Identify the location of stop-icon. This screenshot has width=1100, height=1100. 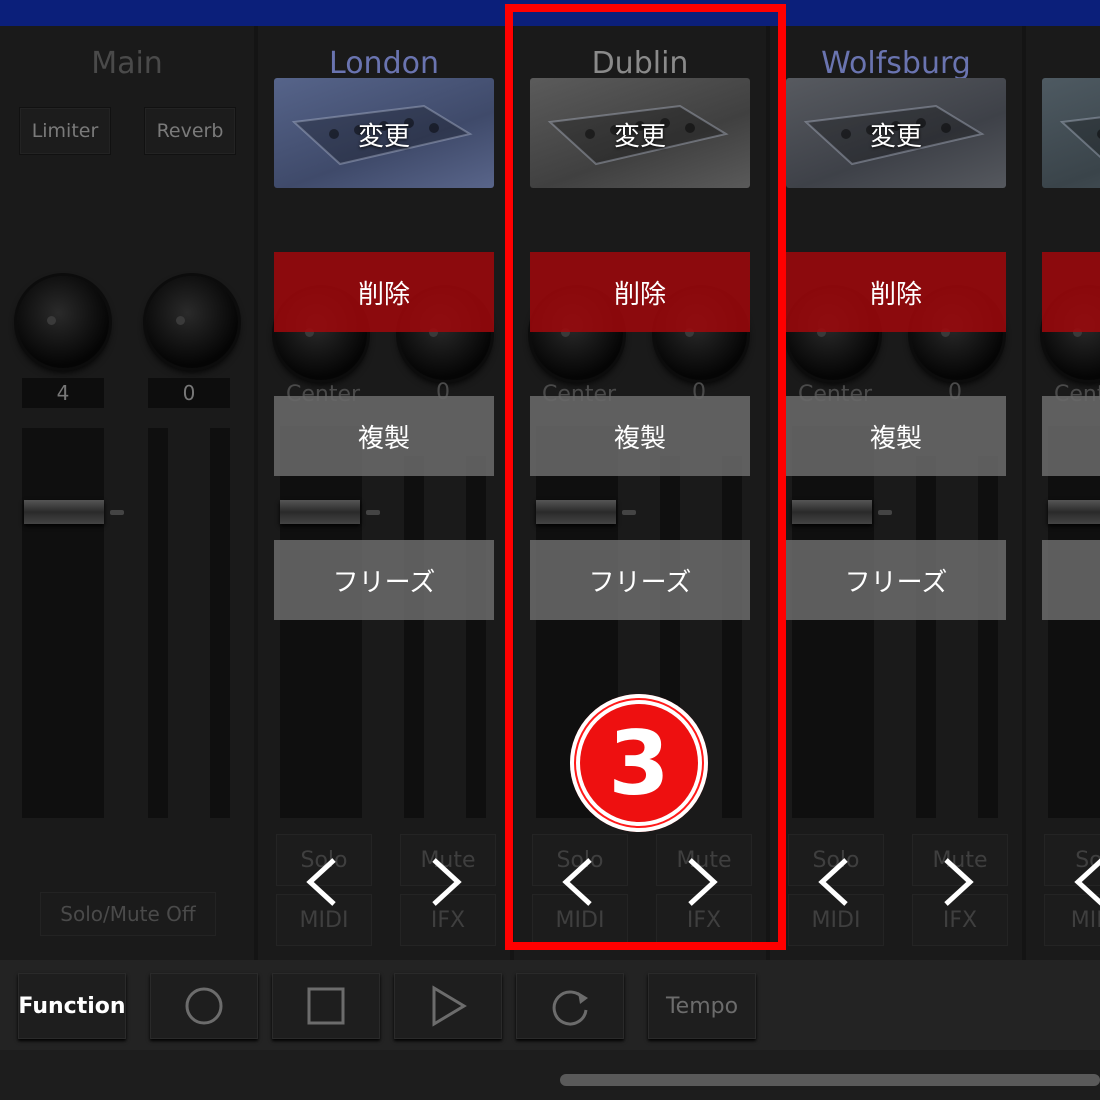
(326, 1006).